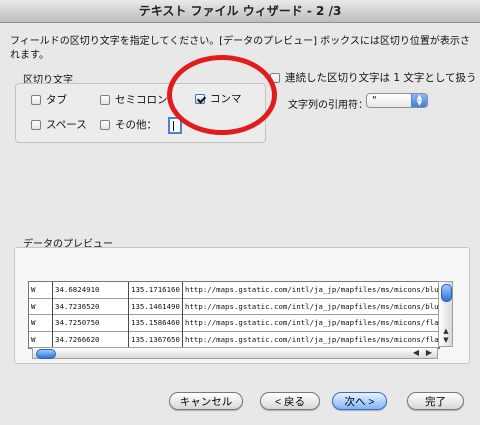 The image size is (480, 425). I want to click on text-caret, so click(173, 126).